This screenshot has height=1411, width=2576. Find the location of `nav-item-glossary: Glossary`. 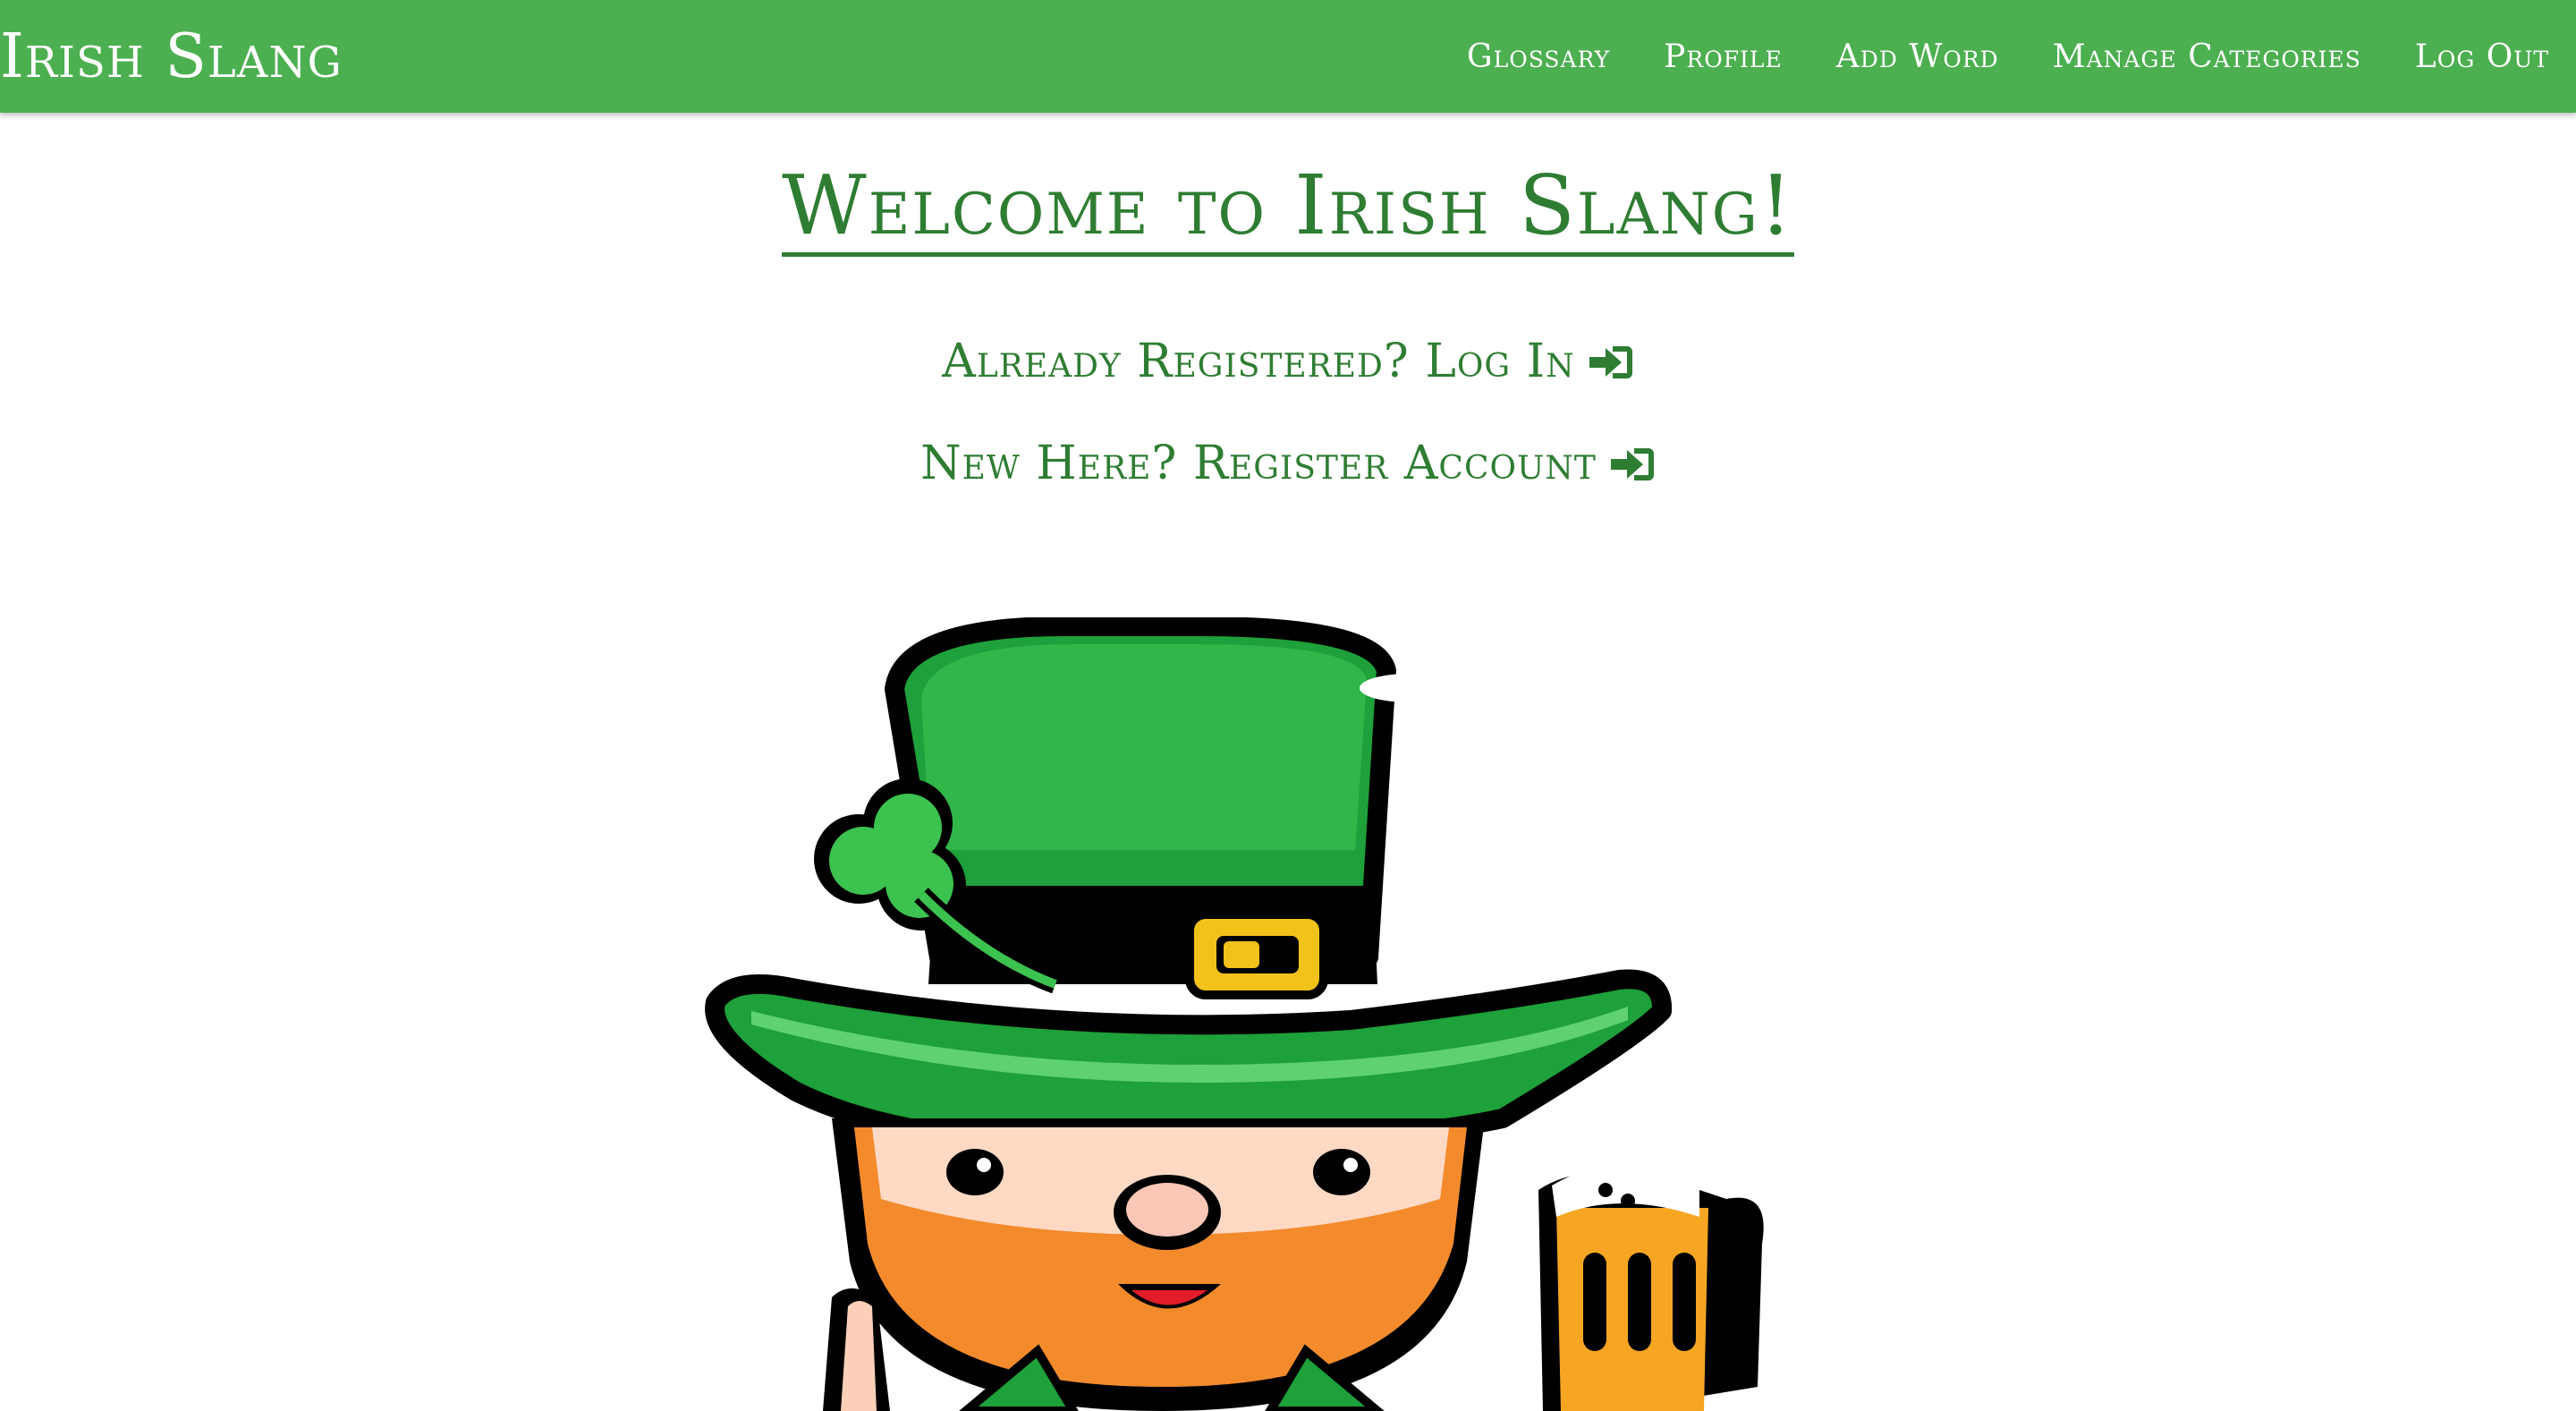

nav-item-glossary: Glossary is located at coordinates (1538, 56).